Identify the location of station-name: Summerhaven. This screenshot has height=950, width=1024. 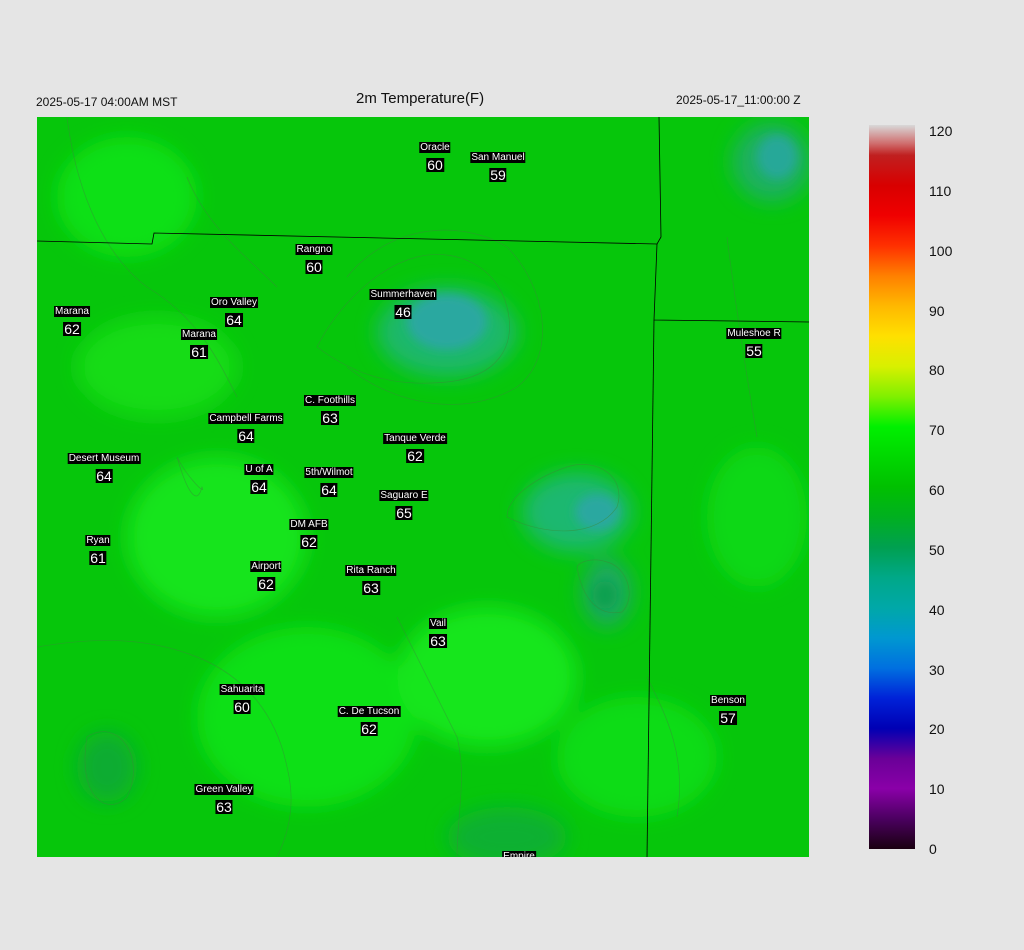
(403, 294).